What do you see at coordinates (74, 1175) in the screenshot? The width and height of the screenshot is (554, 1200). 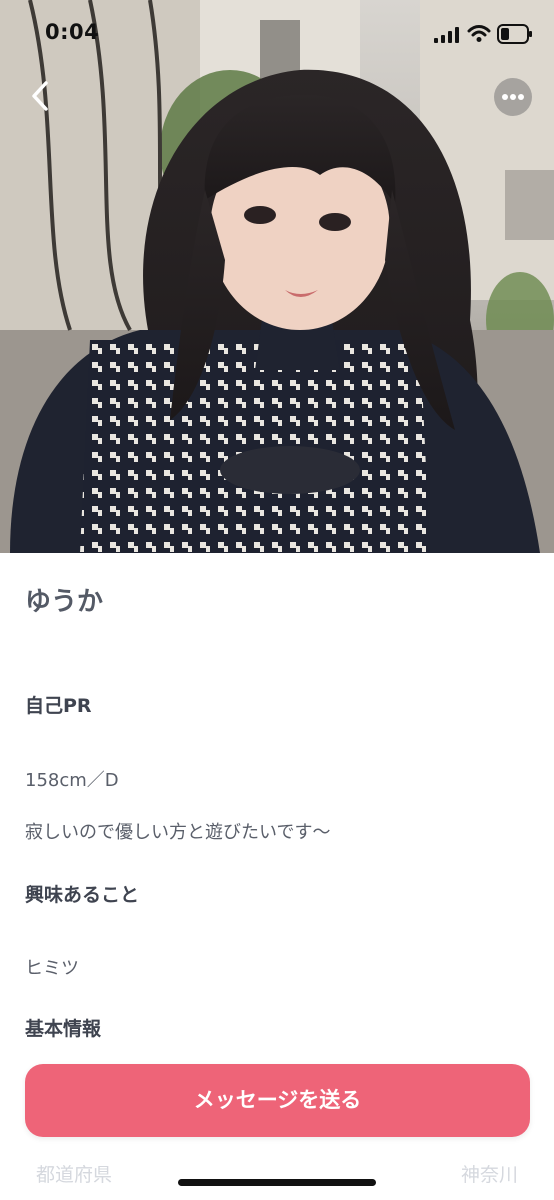 I see `basic-info-label: 都道府県` at bounding box center [74, 1175].